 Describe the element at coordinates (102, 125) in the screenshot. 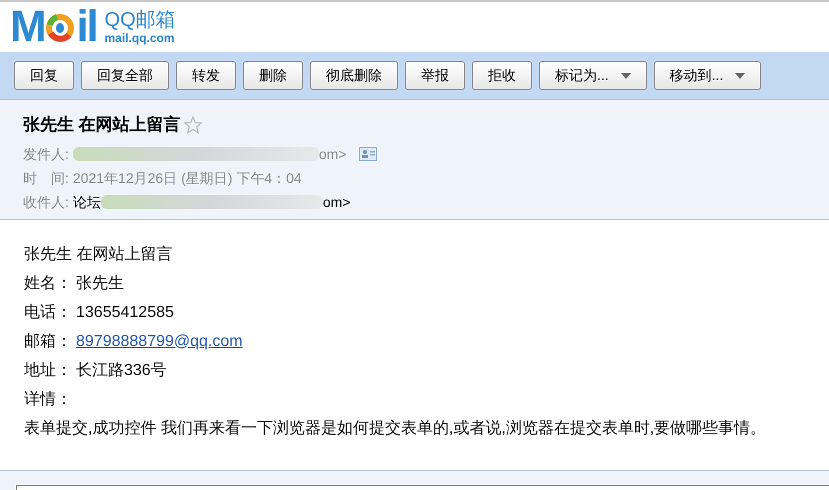

I see `email-subject: 张先生 在网站上留言` at that location.